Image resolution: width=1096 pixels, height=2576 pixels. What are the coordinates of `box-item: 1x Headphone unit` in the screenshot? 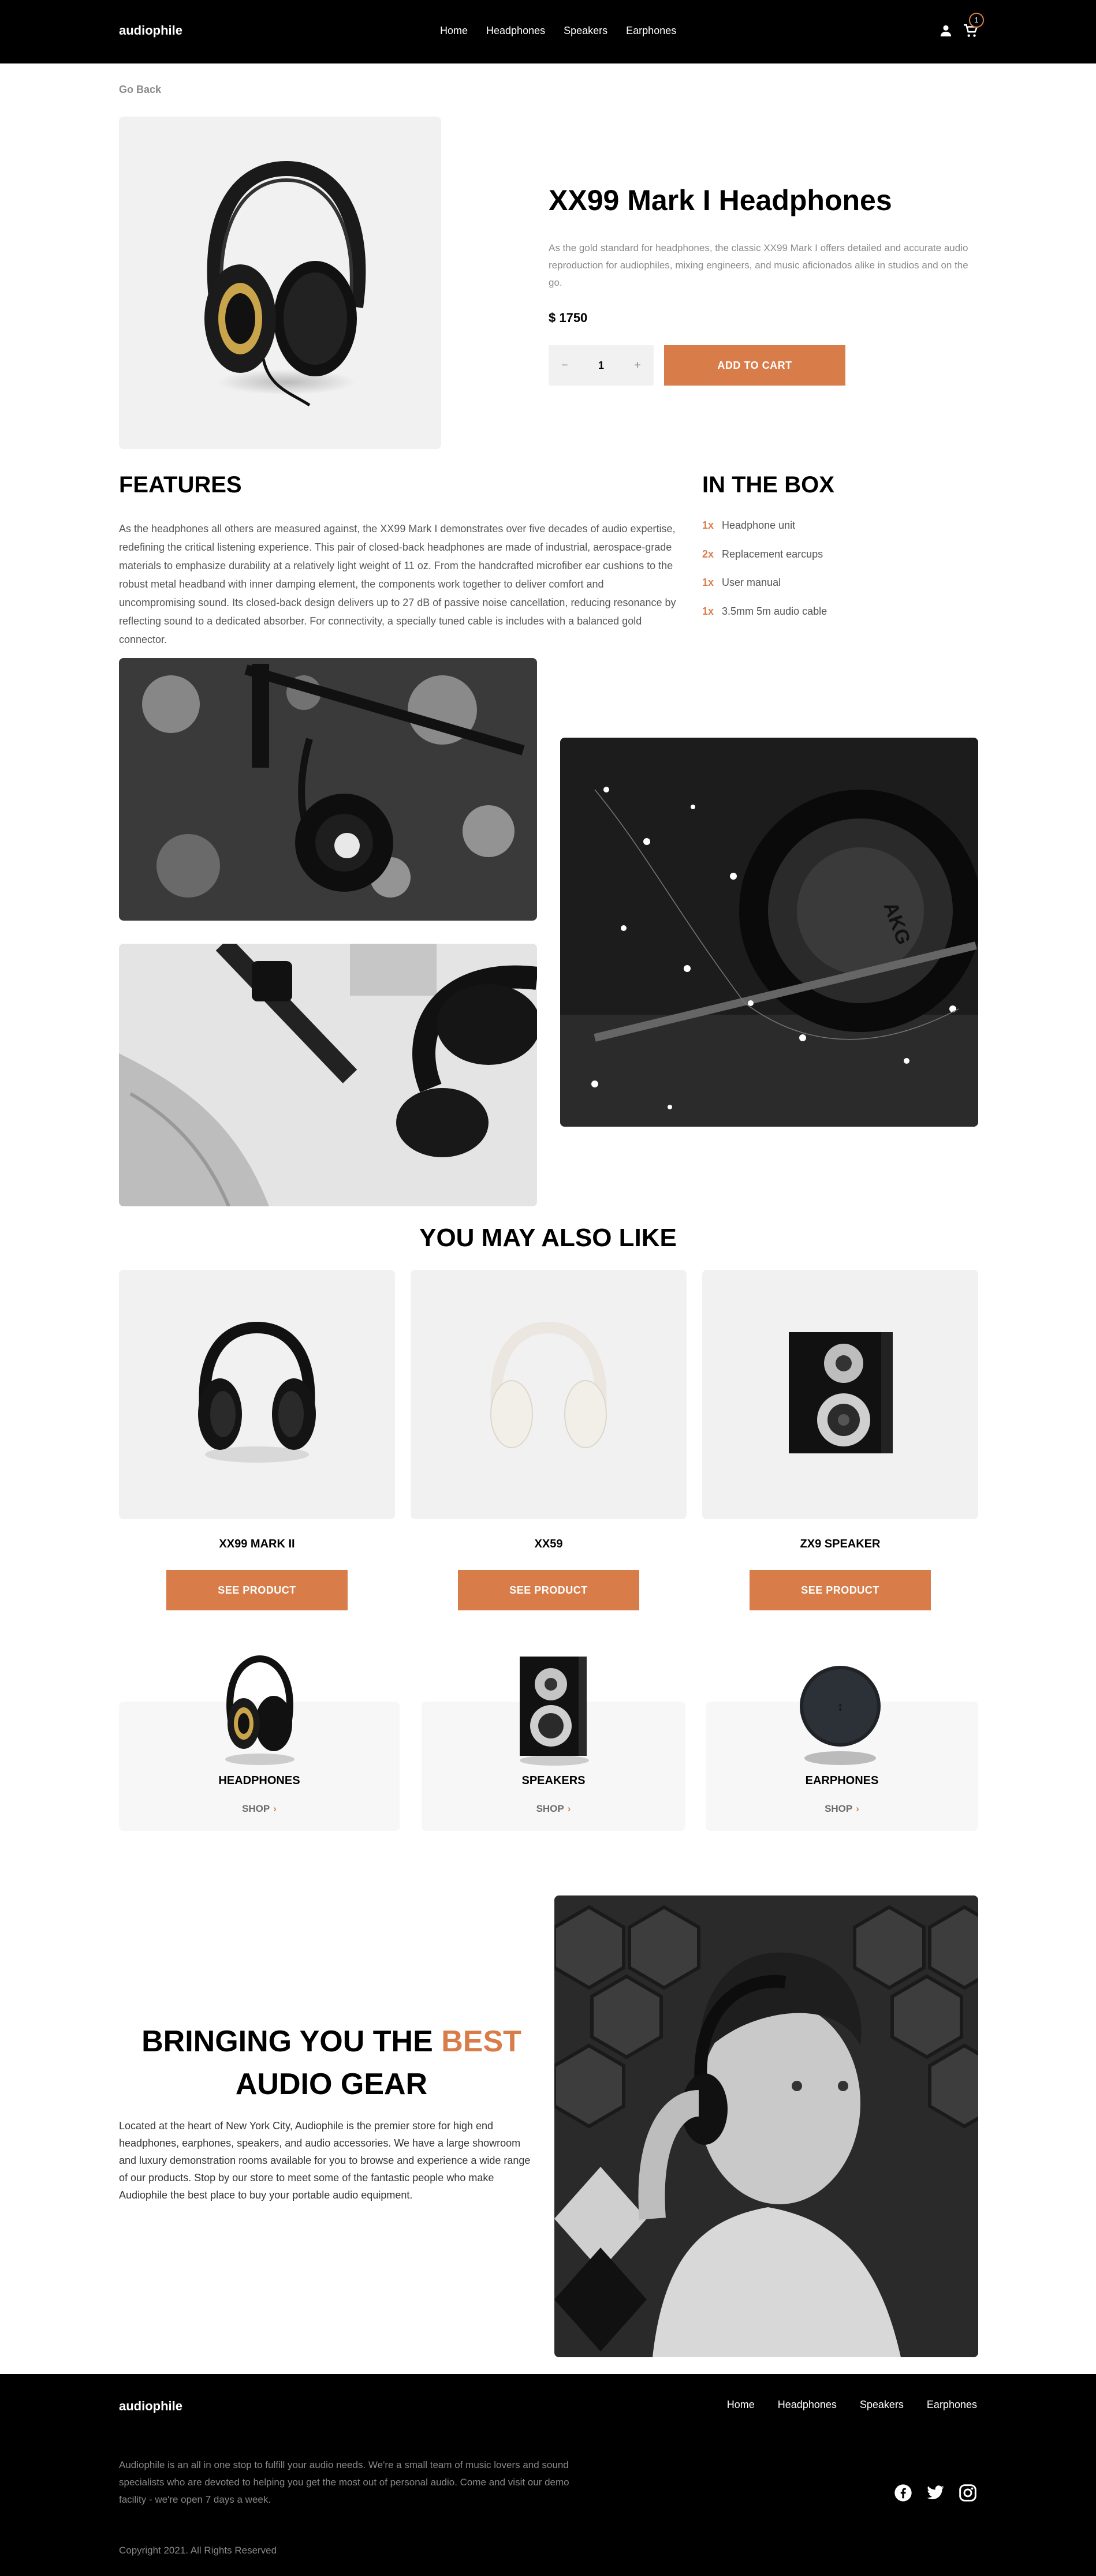 It's located at (765, 533).